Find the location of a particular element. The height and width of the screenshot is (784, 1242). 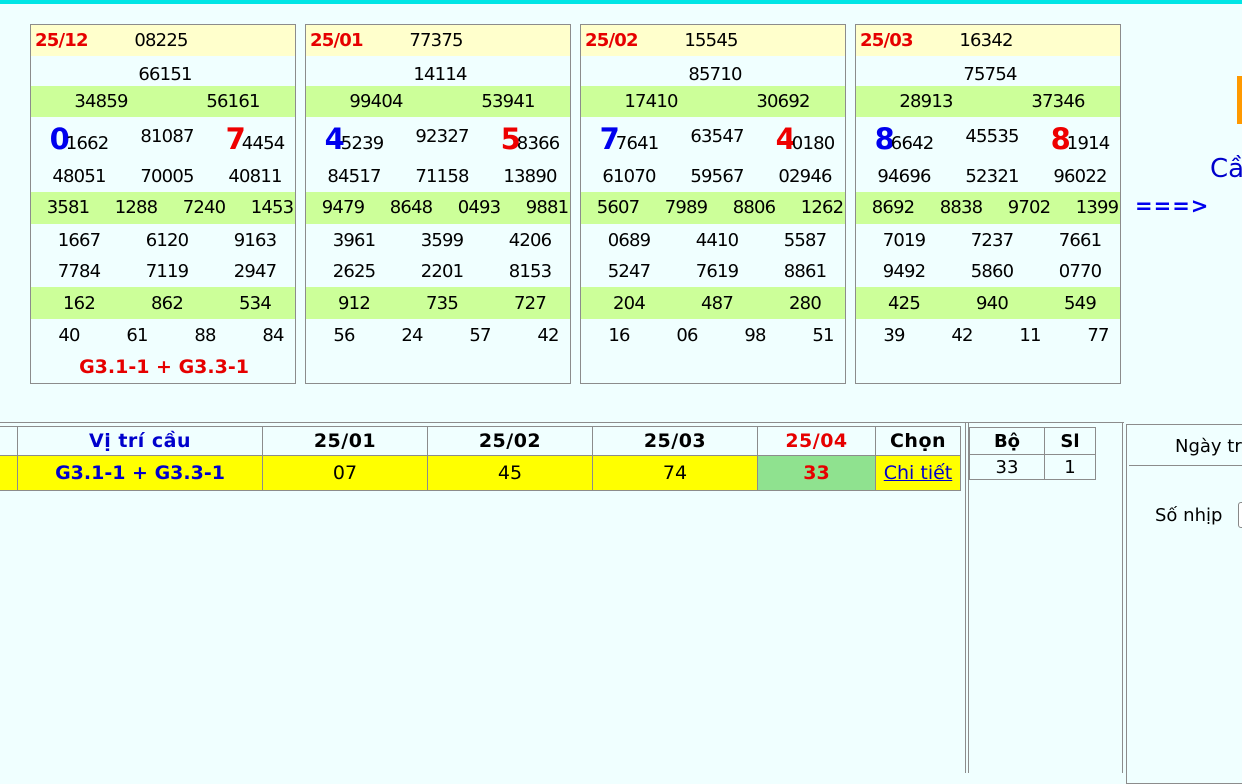

fourth-prize-value: 3581 is located at coordinates (68, 207).